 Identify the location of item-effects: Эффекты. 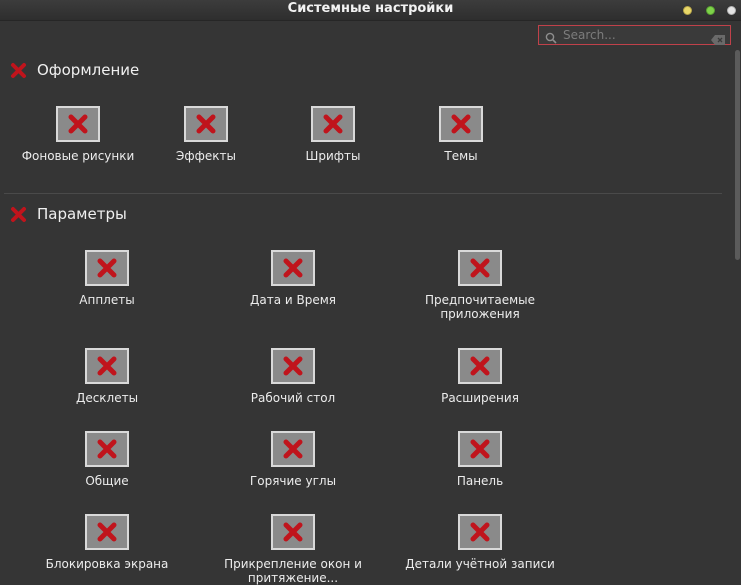
(206, 134).